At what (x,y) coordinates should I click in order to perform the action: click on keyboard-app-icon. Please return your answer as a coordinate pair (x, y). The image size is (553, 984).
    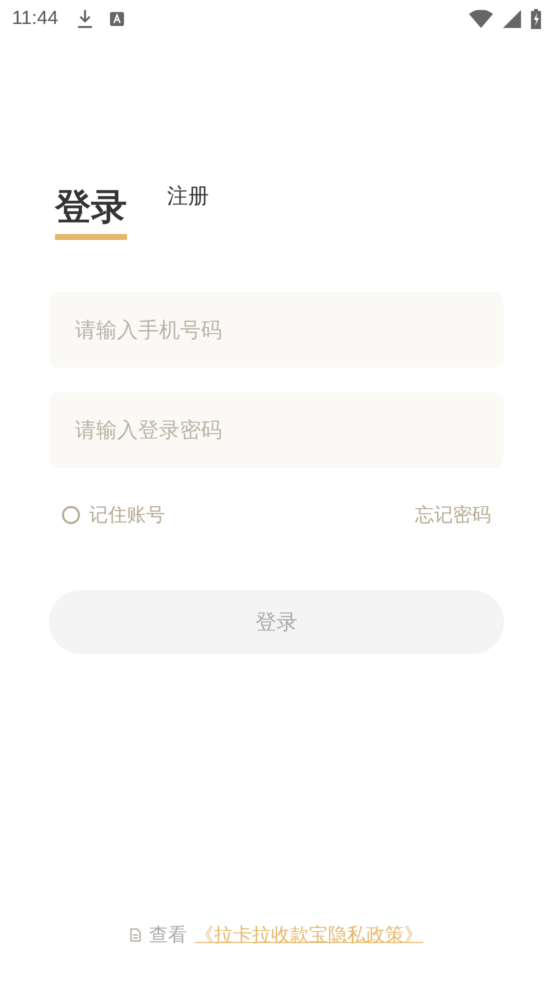
    Looking at the image, I should click on (117, 19).